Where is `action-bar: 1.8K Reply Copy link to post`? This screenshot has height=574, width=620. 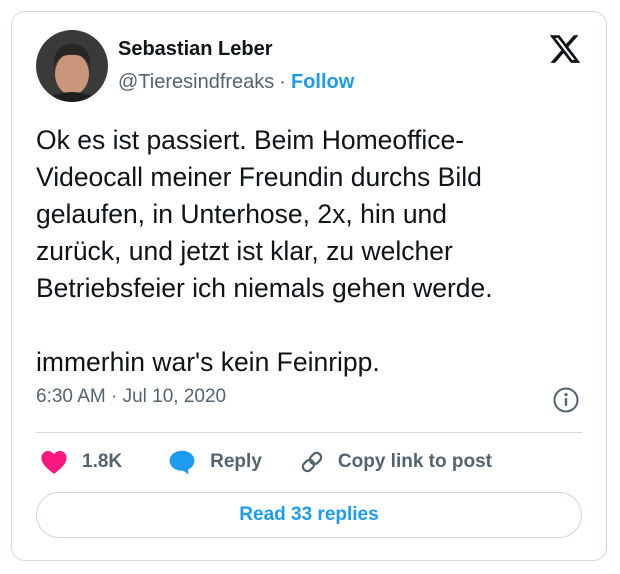
action-bar: 1.8K Reply Copy link to post is located at coordinates (266, 462).